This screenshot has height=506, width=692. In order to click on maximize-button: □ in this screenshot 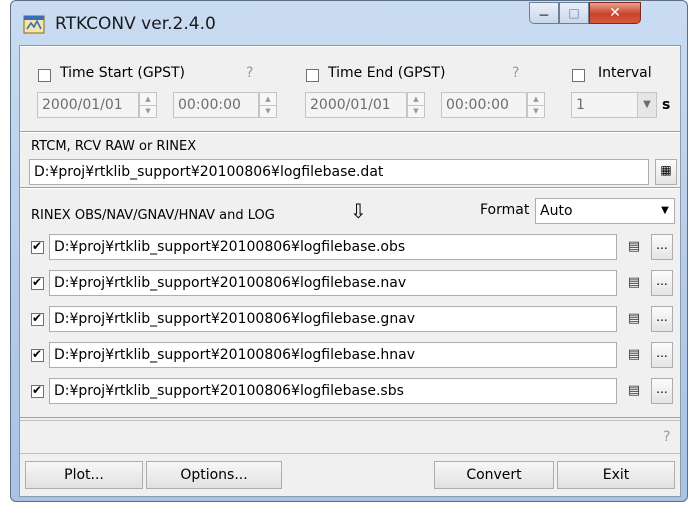, I will do `click(574, 13)`.